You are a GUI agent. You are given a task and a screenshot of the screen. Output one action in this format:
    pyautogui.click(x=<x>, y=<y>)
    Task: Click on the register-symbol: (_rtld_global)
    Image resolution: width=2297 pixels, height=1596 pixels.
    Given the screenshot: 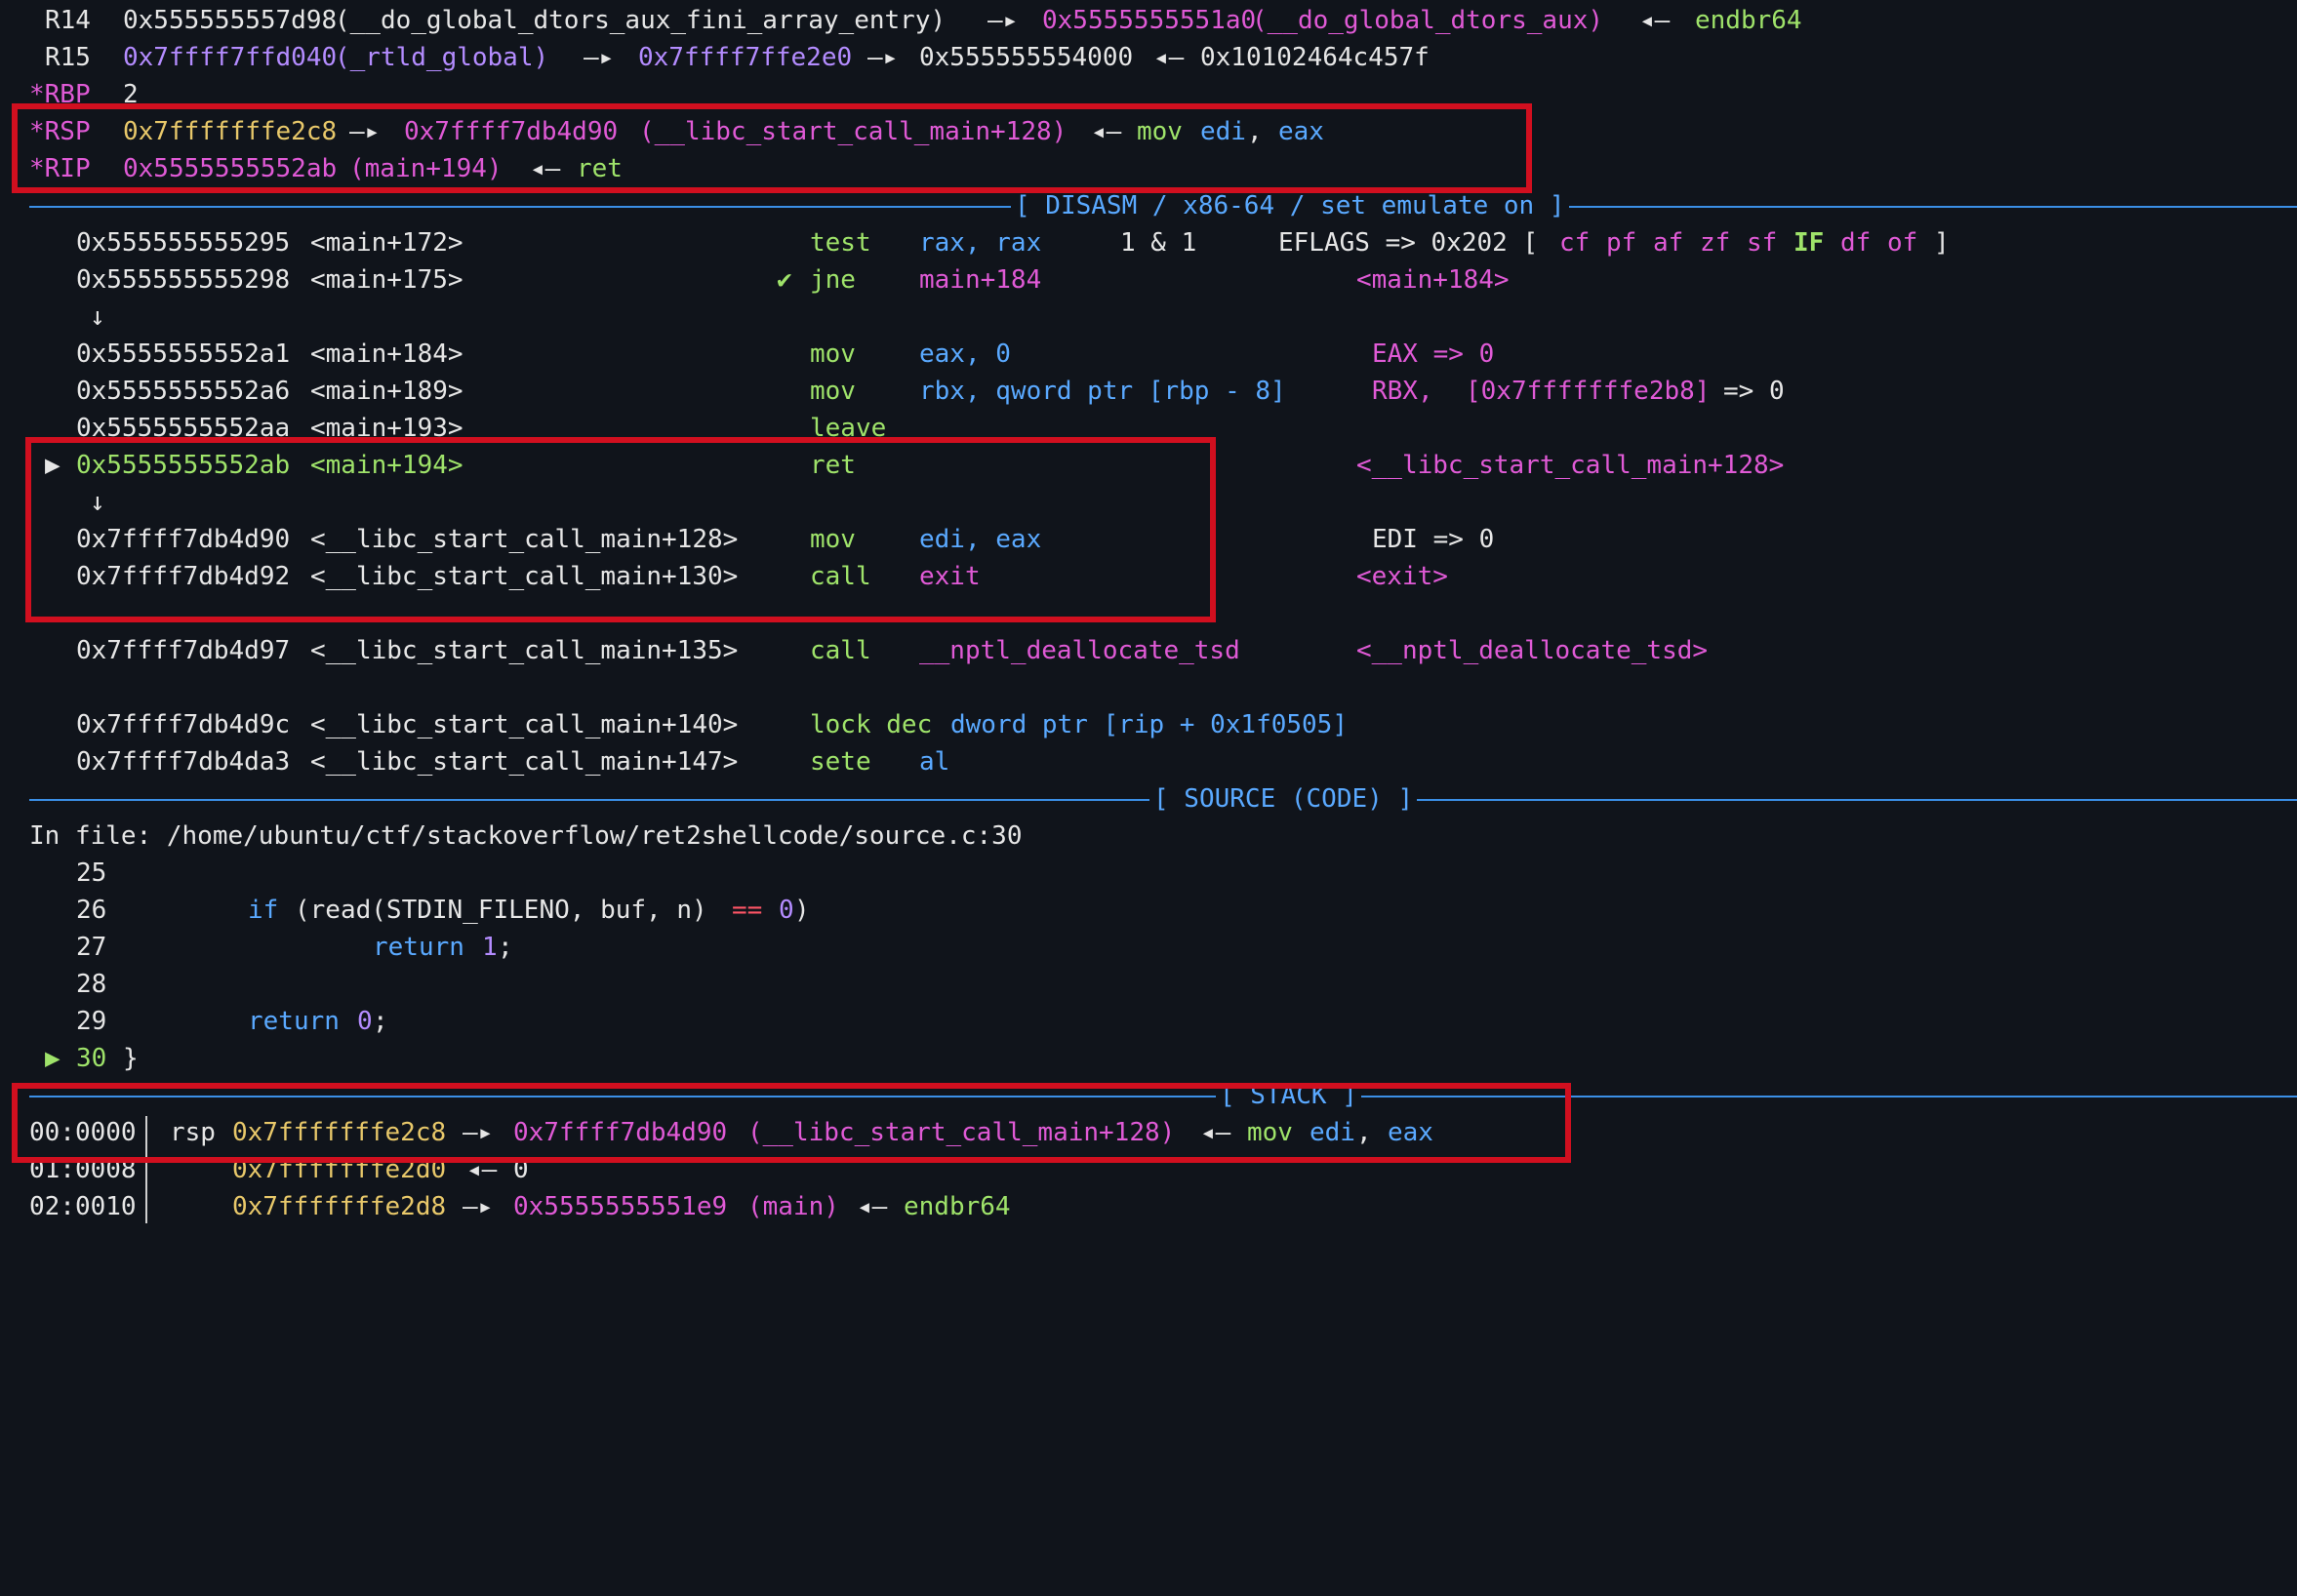 What is the action you would take?
    pyautogui.click(x=442, y=58)
    